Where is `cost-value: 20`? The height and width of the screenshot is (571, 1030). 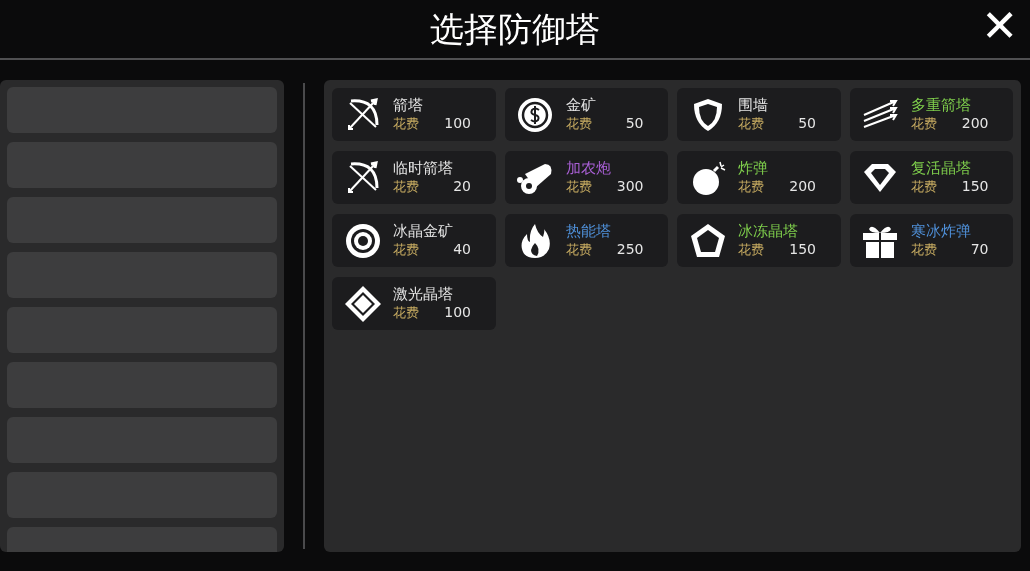
cost-value: 20 is located at coordinates (462, 187).